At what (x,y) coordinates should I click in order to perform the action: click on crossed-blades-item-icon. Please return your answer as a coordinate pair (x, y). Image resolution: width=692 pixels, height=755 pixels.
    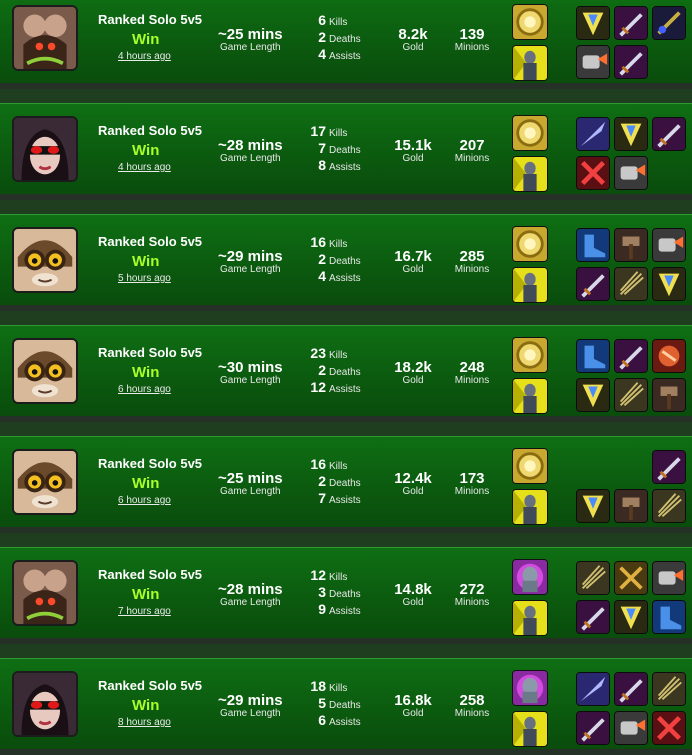
    Looking at the image, I should click on (631, 578).